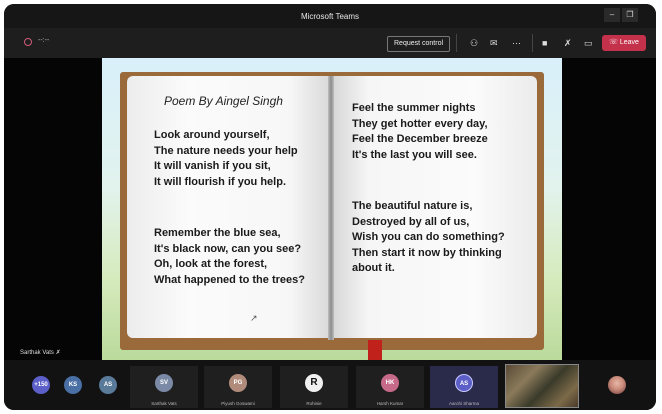 Image resolution: width=662 pixels, height=414 pixels. I want to click on participant-tile: HK Harsh Kumar, so click(390, 387).